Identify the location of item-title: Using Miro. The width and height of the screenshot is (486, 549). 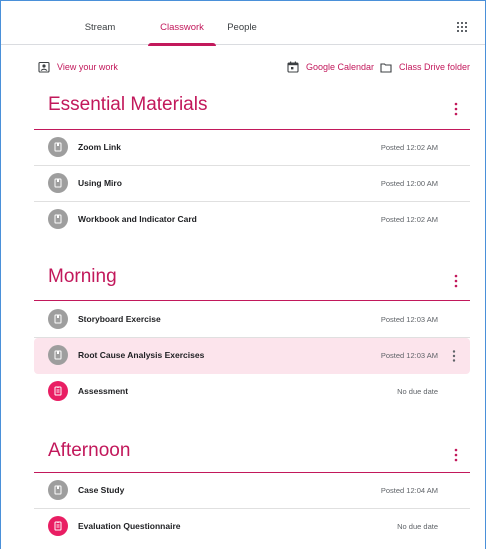
(100, 183).